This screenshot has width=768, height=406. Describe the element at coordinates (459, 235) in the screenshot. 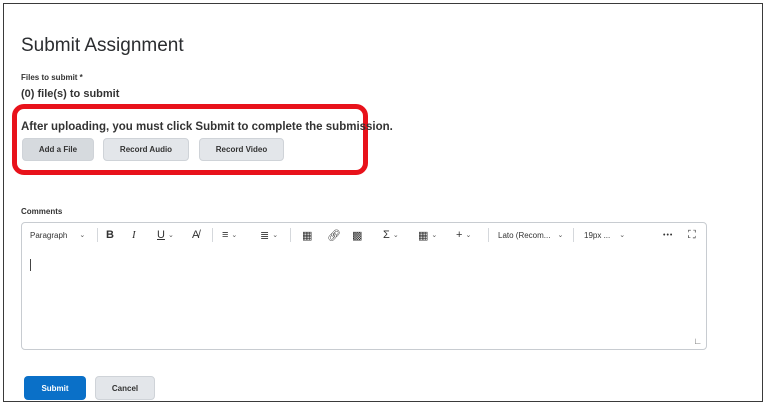

I see `plus-icon: +` at that location.